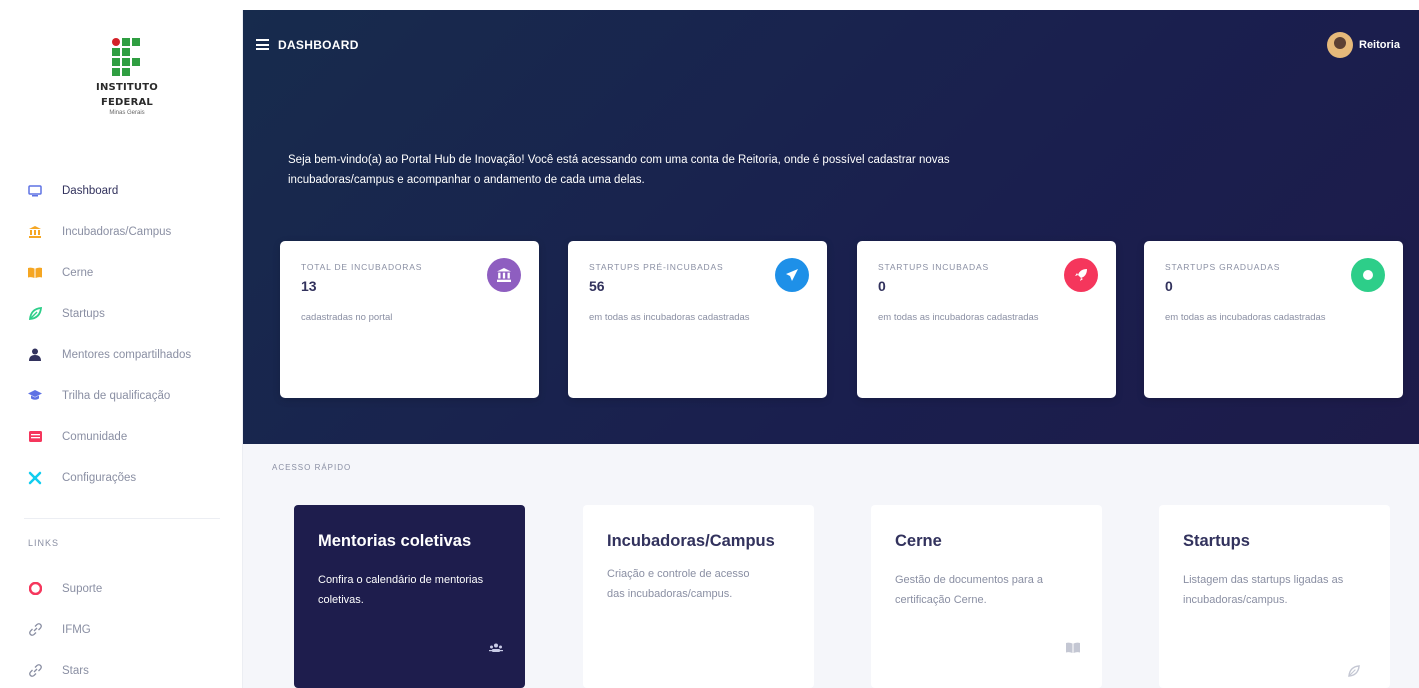 The height and width of the screenshot is (688, 1419). What do you see at coordinates (362, 267) in the screenshot?
I see `stat-label: TOTAL DE INCUBADORAS` at bounding box center [362, 267].